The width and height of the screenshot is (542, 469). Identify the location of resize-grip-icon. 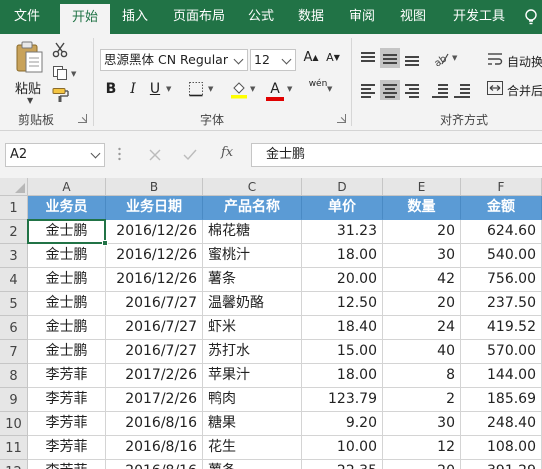
(119, 154).